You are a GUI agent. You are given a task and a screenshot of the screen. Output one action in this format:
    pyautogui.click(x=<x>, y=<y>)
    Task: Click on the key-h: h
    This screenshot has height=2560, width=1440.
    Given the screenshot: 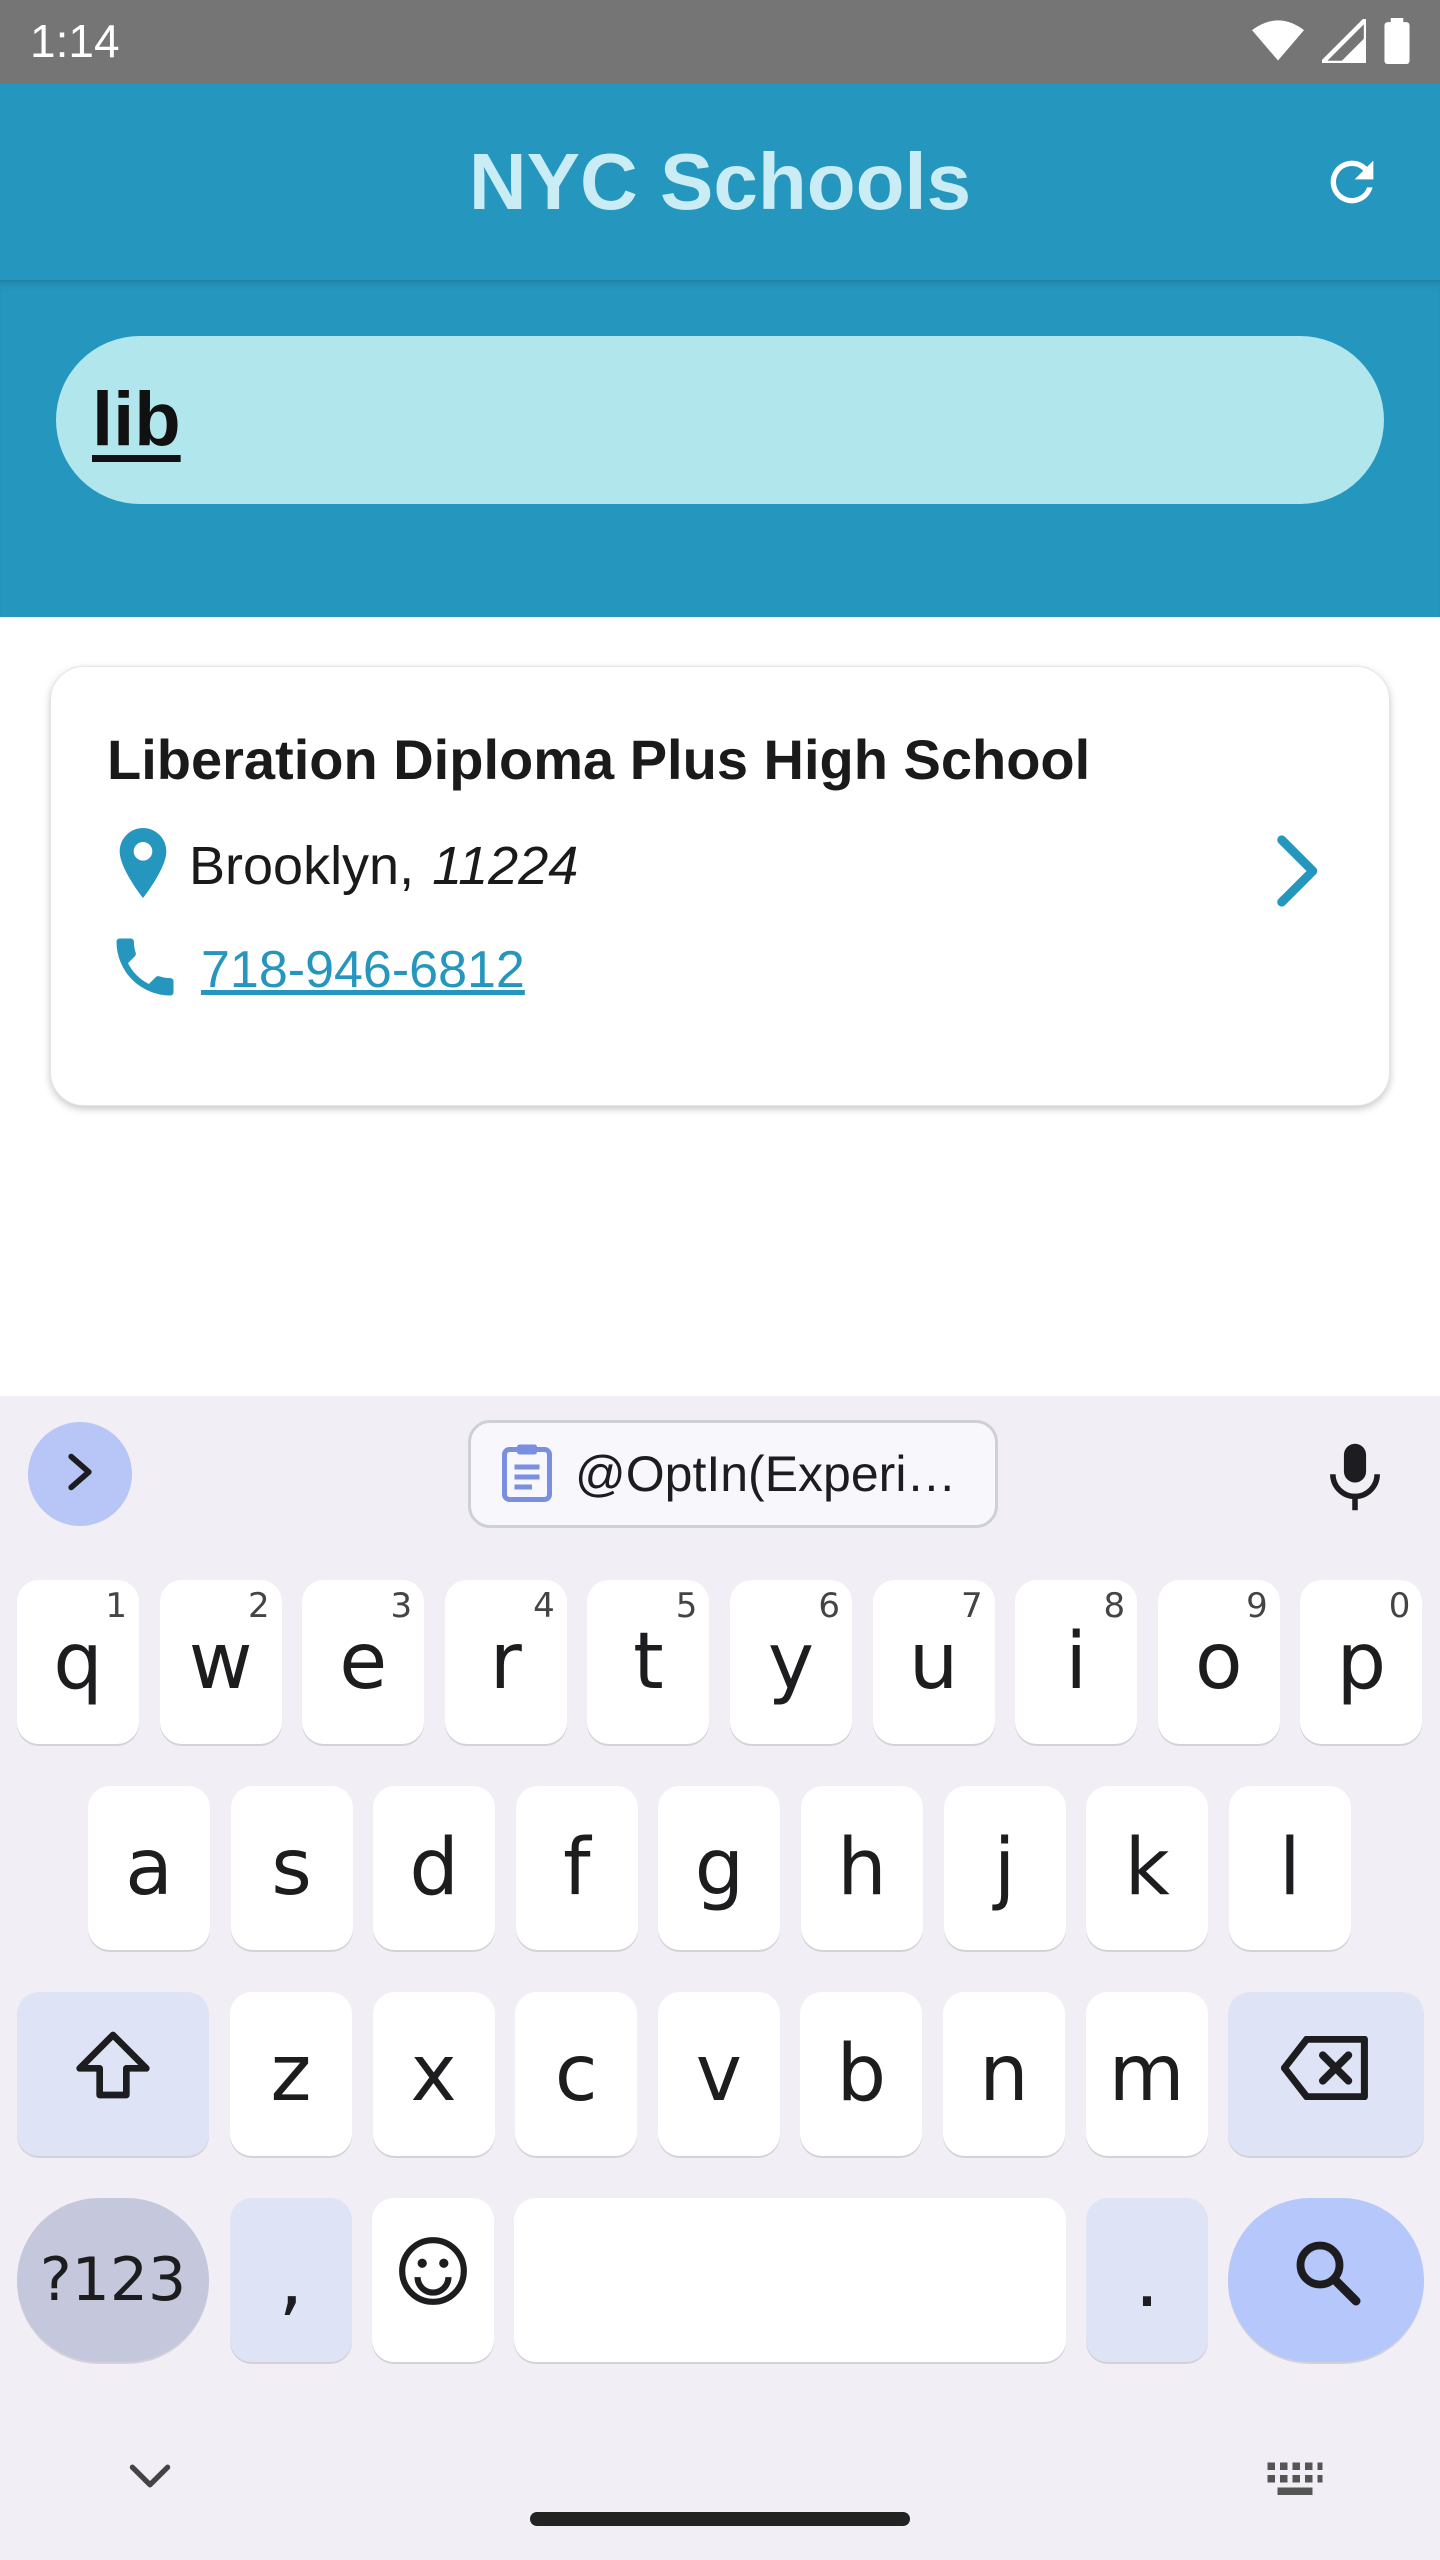 What is the action you would take?
    pyautogui.click(x=862, y=1868)
    